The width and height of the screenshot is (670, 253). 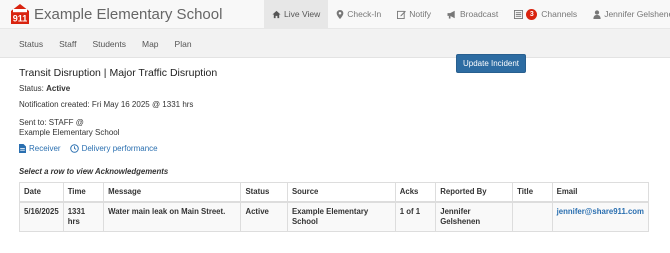 What do you see at coordinates (22, 148) in the screenshot?
I see `file-icon` at bounding box center [22, 148].